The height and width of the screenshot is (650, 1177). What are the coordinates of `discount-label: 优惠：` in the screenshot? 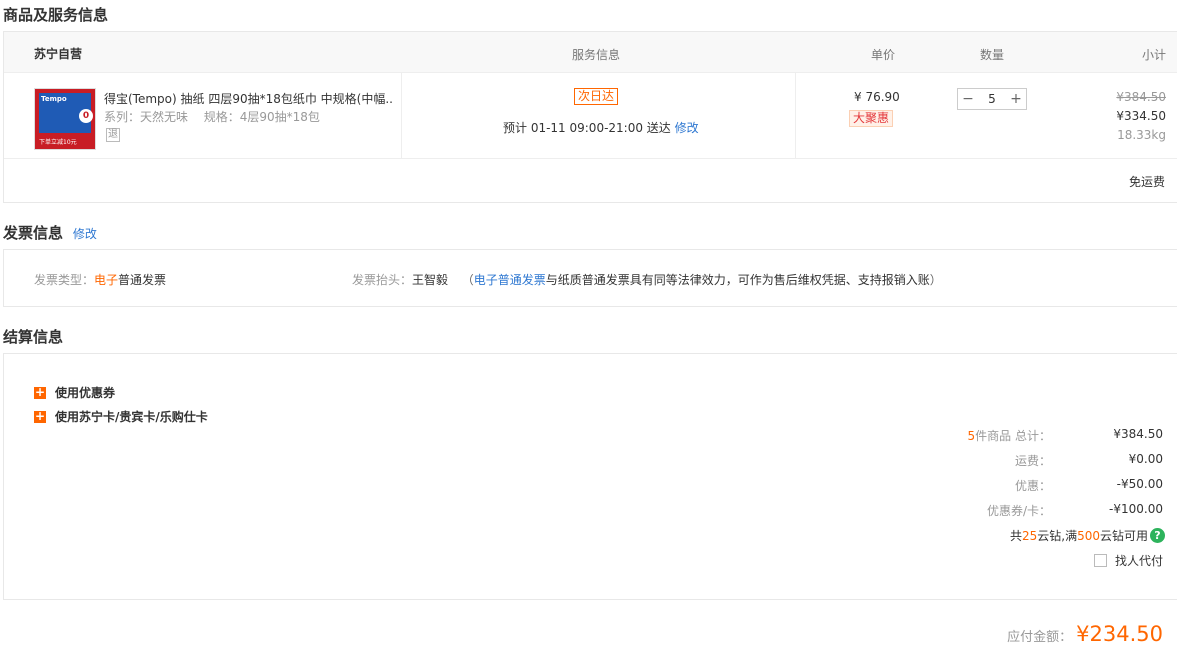 It's located at (1032, 486).